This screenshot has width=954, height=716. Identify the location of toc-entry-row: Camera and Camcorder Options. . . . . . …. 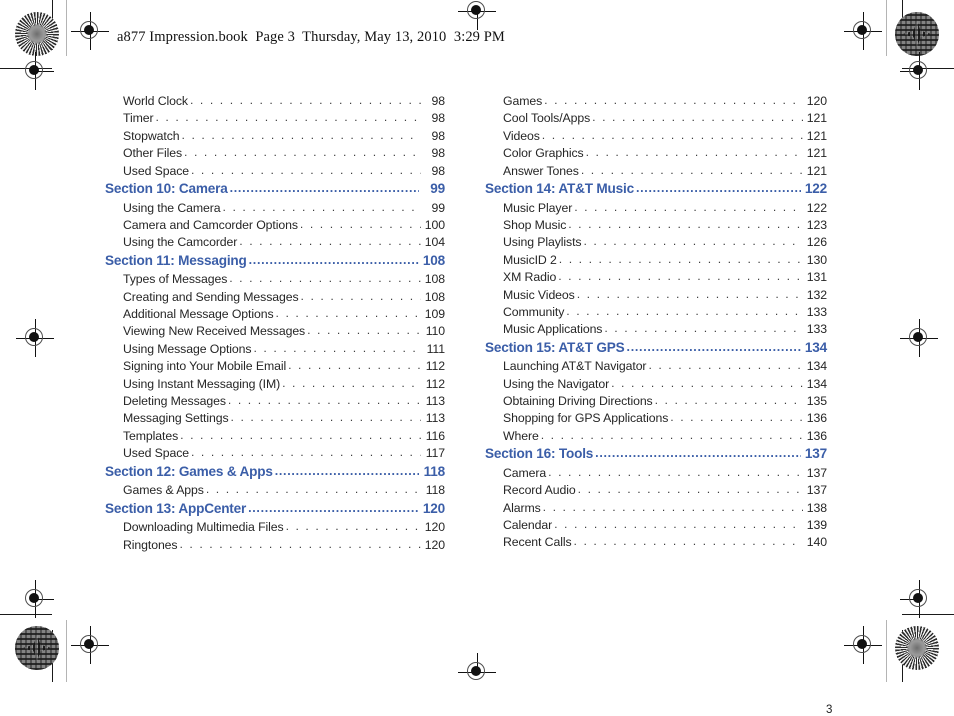
(275, 225).